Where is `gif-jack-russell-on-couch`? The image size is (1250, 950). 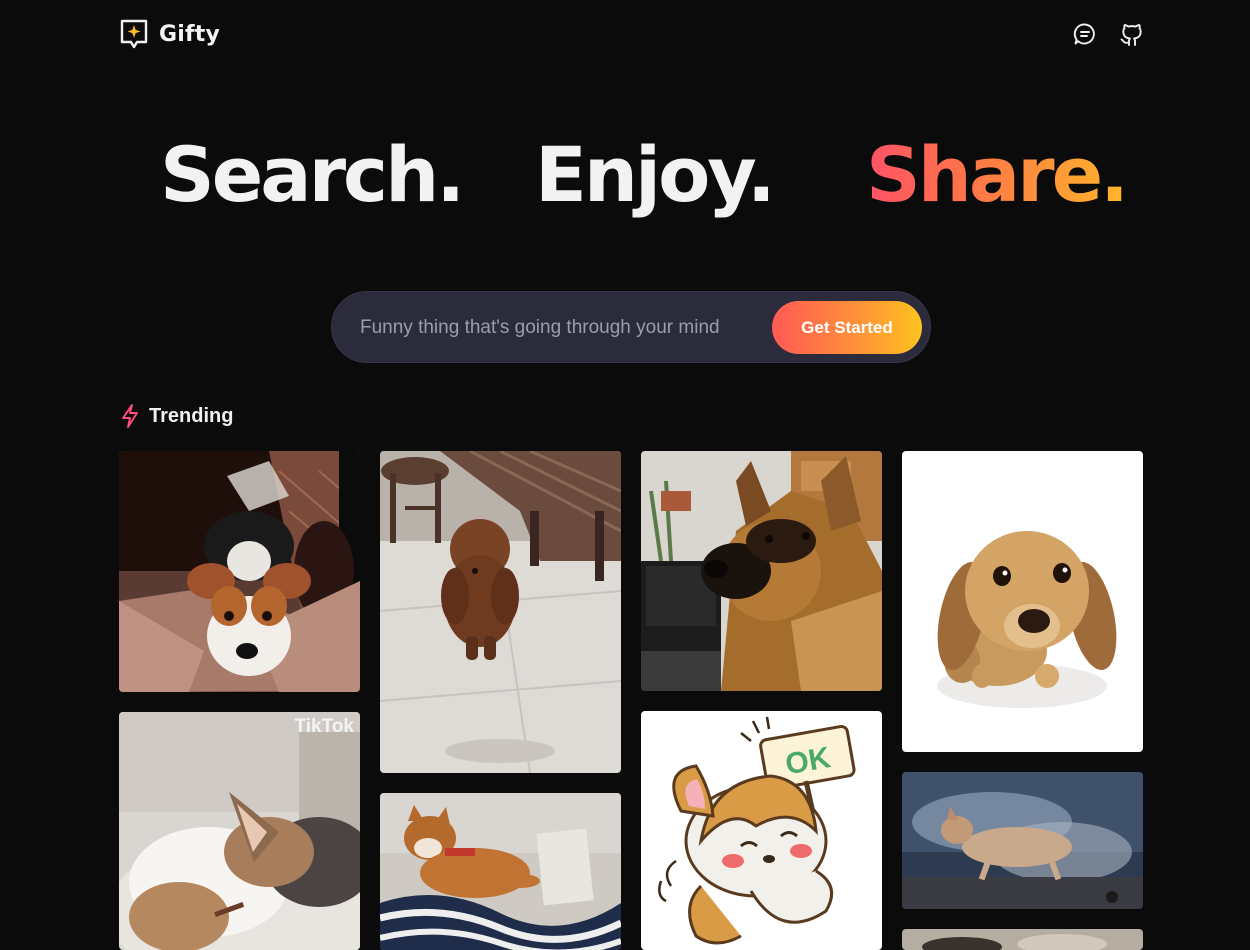 gif-jack-russell-on-couch is located at coordinates (239, 571).